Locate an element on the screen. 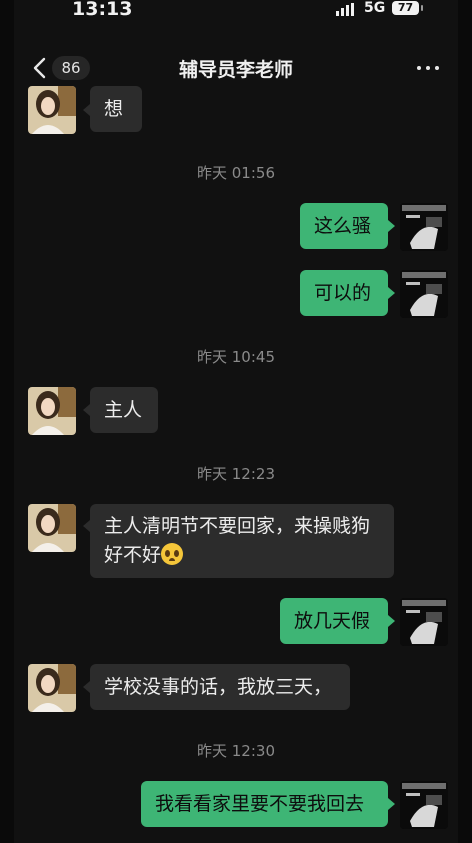 This screenshot has height=843, width=472. message-bubble: 这么骚 is located at coordinates (344, 226).